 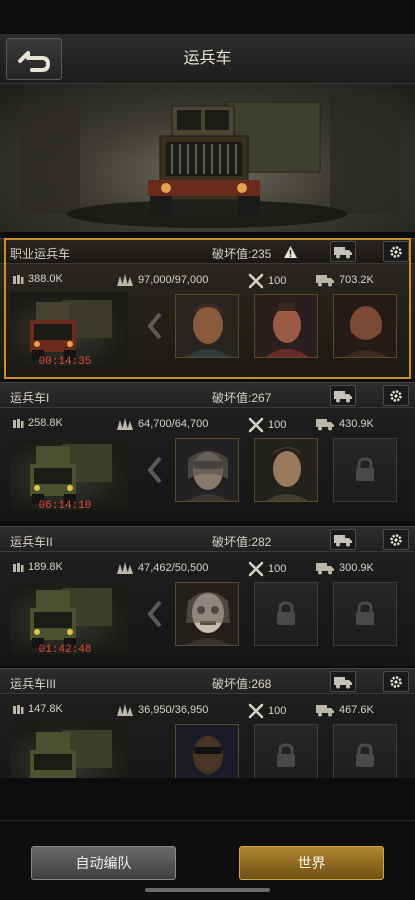 I want to click on truck-card-body: 388.0K 97,000/97,000 100 703.2K 00:14:35, so click(x=207, y=321).